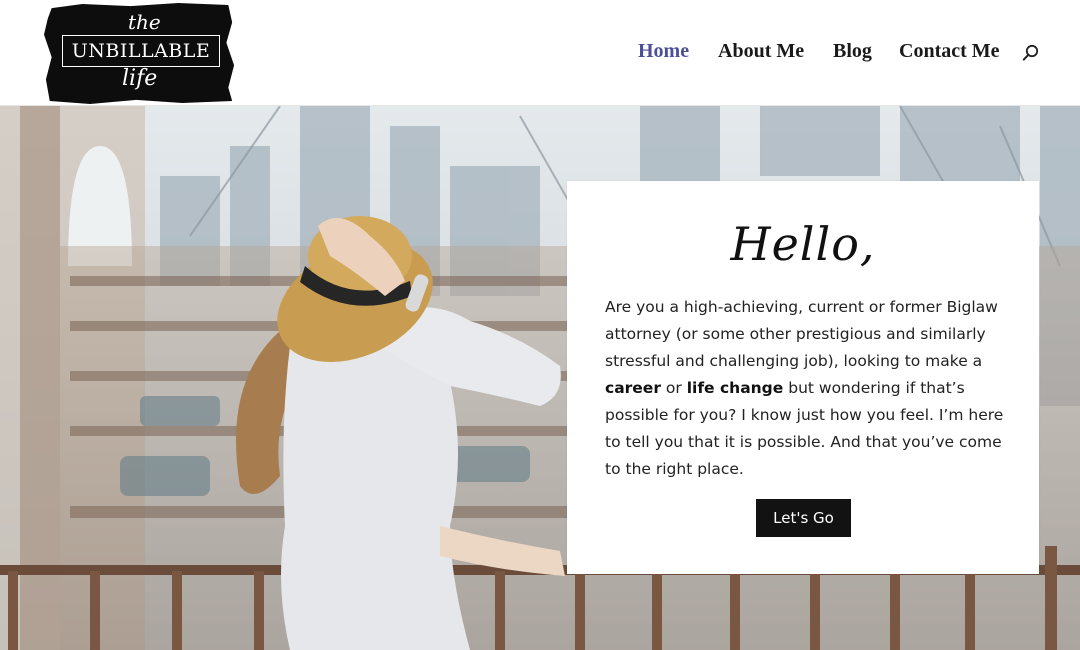 This screenshot has width=1080, height=650. Describe the element at coordinates (673, 388) in the screenshot. I see `intro-text-2: or` at that location.